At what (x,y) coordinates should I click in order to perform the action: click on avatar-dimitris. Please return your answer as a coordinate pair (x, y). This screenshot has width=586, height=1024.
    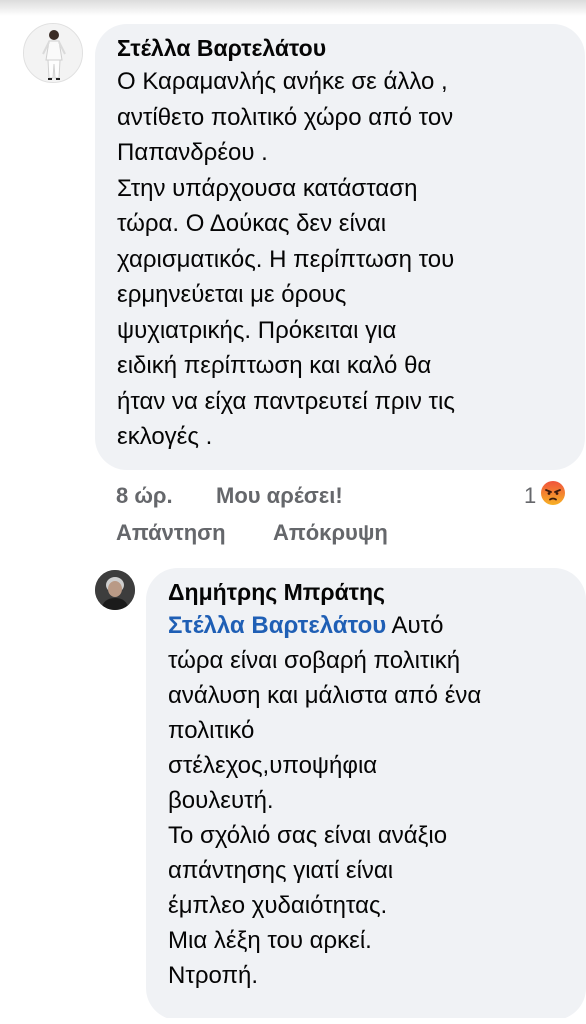
    Looking at the image, I should click on (115, 590).